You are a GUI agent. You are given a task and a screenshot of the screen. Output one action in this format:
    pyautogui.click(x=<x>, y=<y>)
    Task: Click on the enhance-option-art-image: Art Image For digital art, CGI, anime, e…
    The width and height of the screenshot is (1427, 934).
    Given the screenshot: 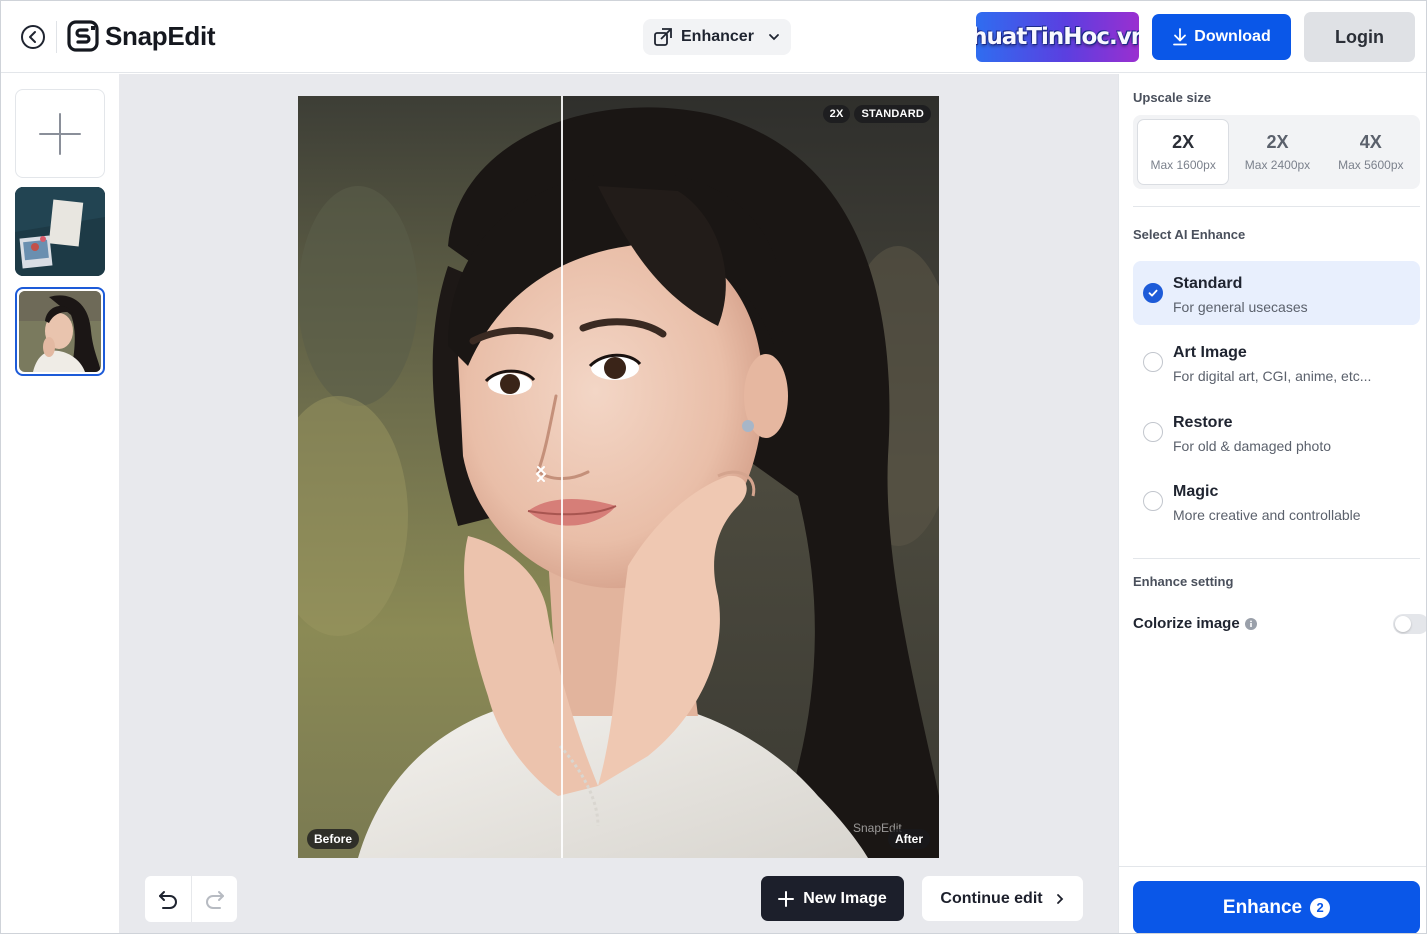 What is the action you would take?
    pyautogui.click(x=1276, y=362)
    